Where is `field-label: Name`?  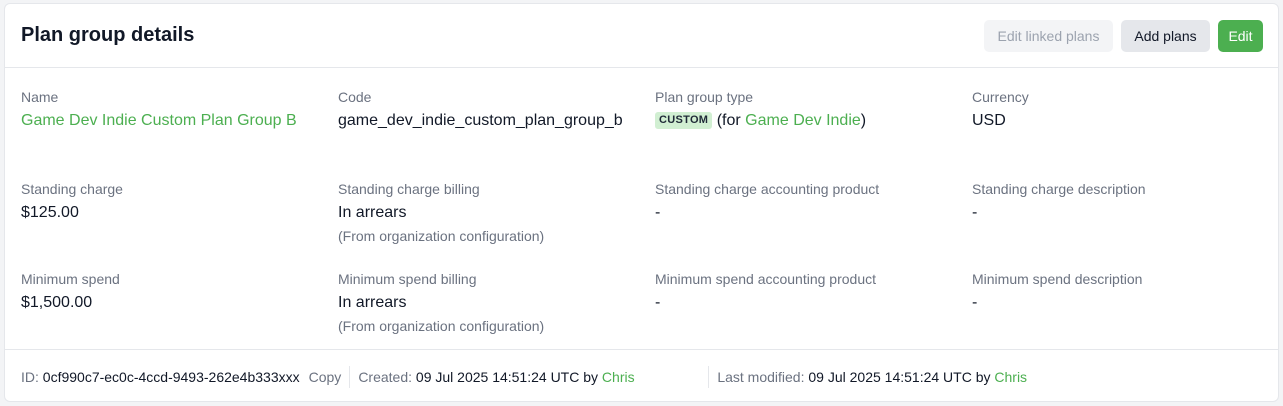 field-label: Name is located at coordinates (40, 97).